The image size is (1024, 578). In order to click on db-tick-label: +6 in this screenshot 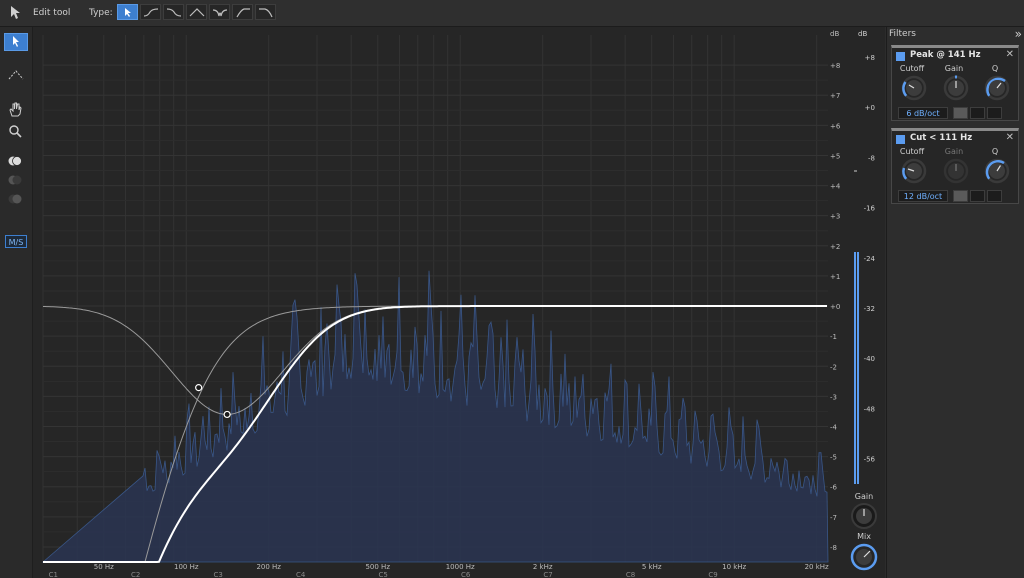, I will do `click(835, 126)`.